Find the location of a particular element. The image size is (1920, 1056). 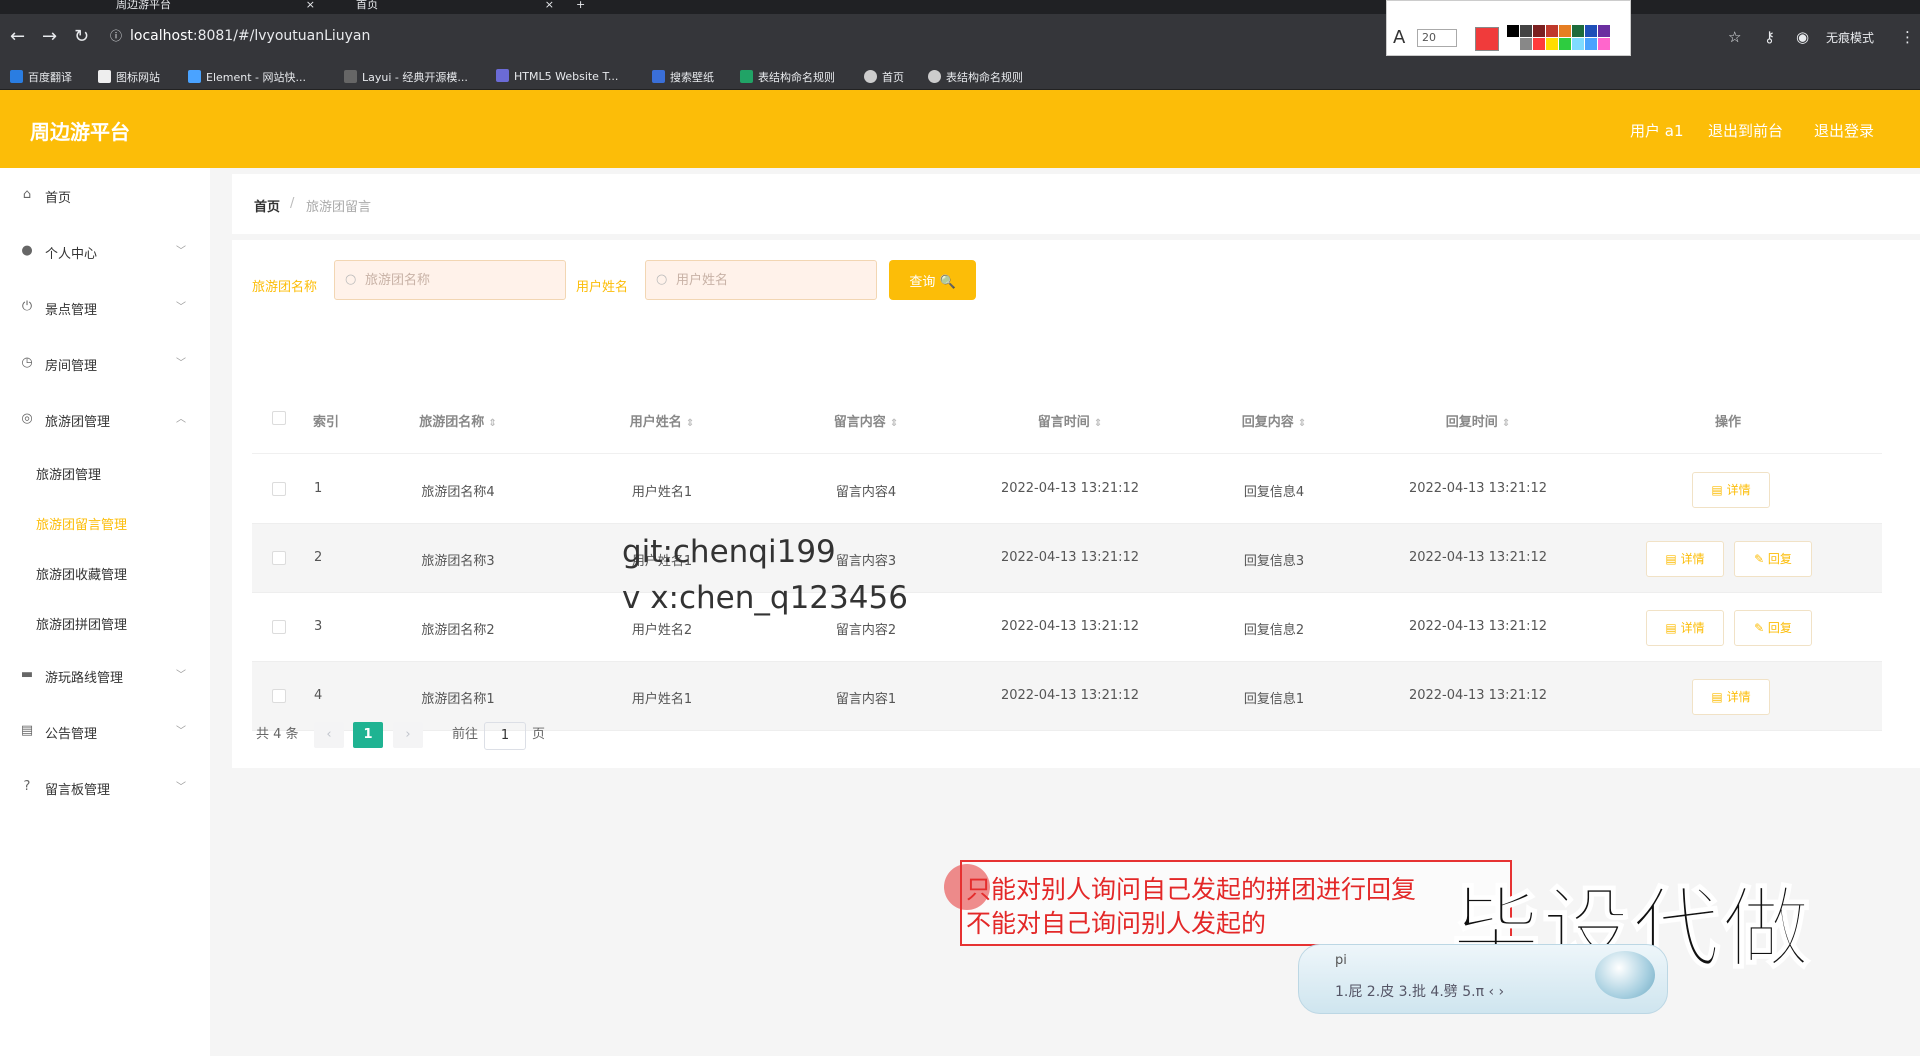

select-all-checkbox is located at coordinates (279, 418).